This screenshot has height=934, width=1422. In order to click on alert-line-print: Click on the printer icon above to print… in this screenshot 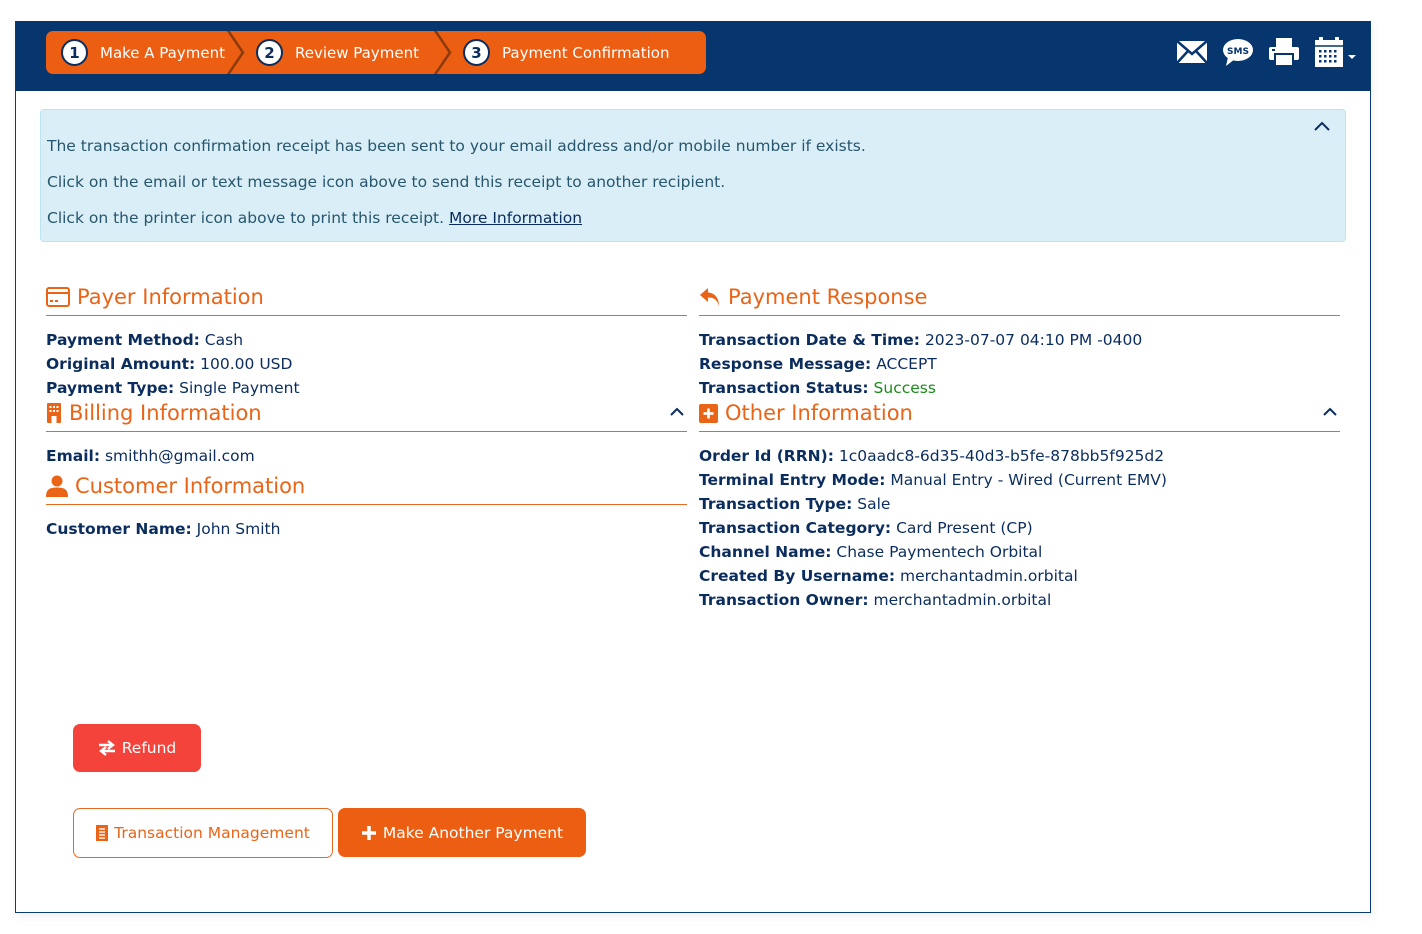, I will do `click(693, 218)`.